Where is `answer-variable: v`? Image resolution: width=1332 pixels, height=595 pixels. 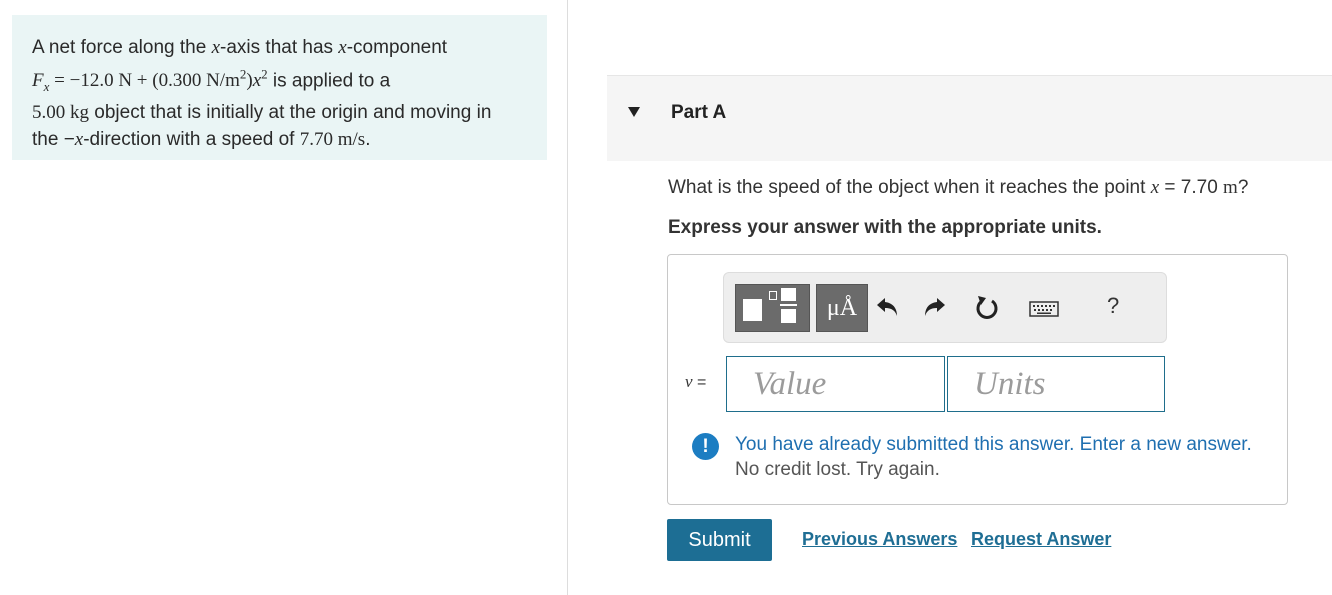 answer-variable: v is located at coordinates (689, 381).